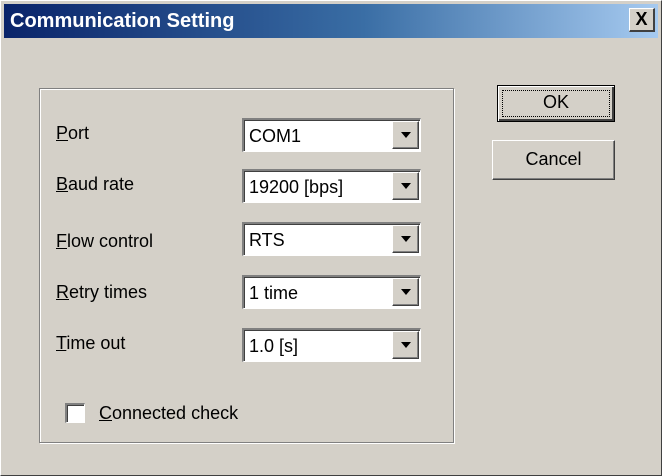 This screenshot has height=476, width=662. I want to click on time-out-value: 1.0 [s], so click(274, 346).